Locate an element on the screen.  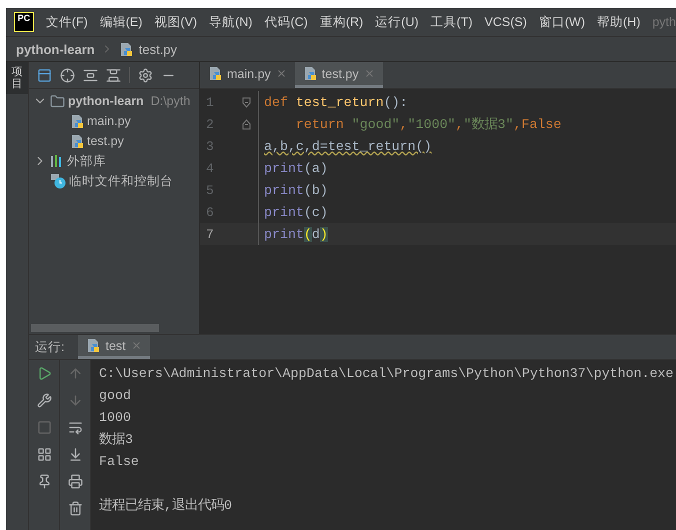
menu-item: VCS(S) is located at coordinates (505, 22).